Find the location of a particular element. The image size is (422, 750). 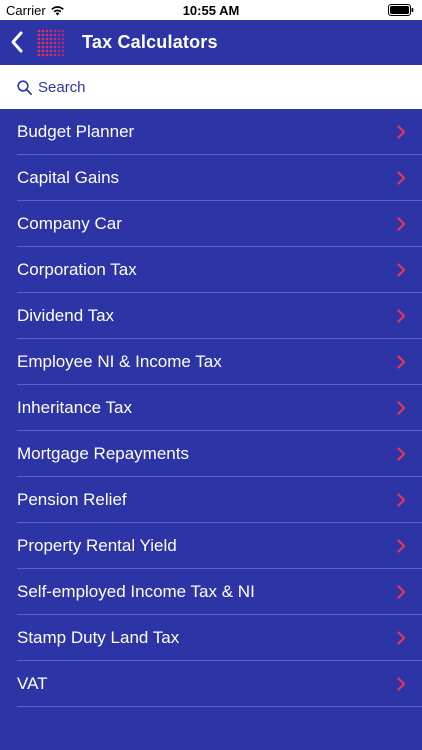

list-item: Corporation Tax is located at coordinates (211, 270).